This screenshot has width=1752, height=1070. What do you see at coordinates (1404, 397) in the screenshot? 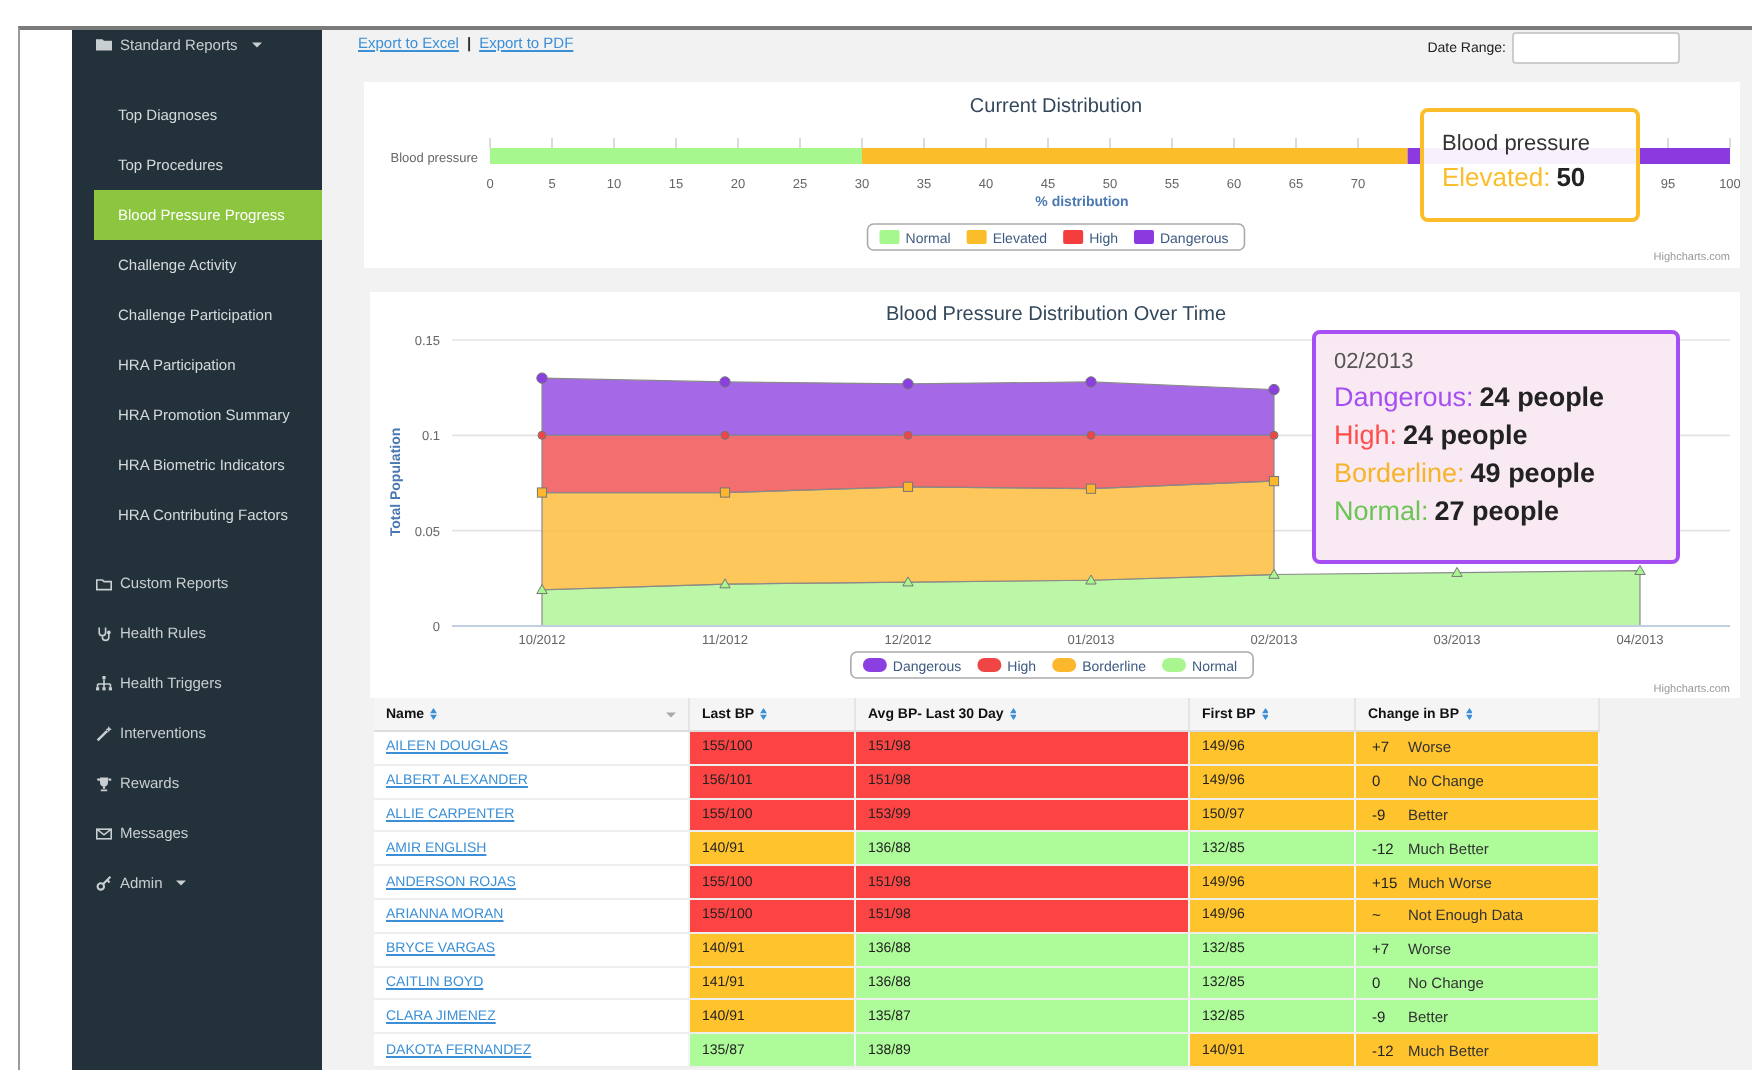
I see `tooltip-label: Dangerous:` at bounding box center [1404, 397].